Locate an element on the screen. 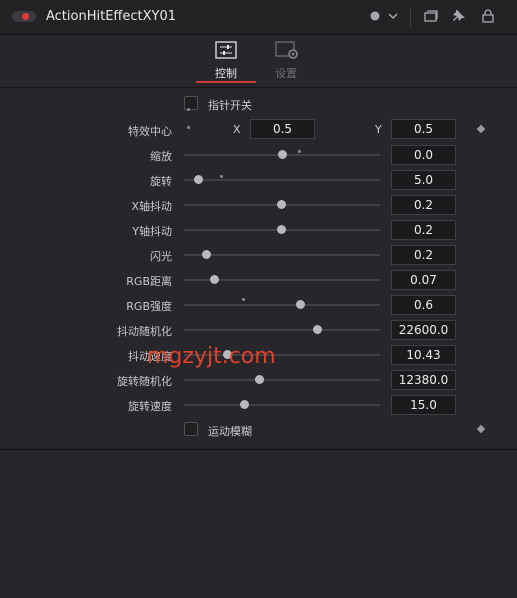 The height and width of the screenshot is (598, 517). lock-icon is located at coordinates (488, 17).